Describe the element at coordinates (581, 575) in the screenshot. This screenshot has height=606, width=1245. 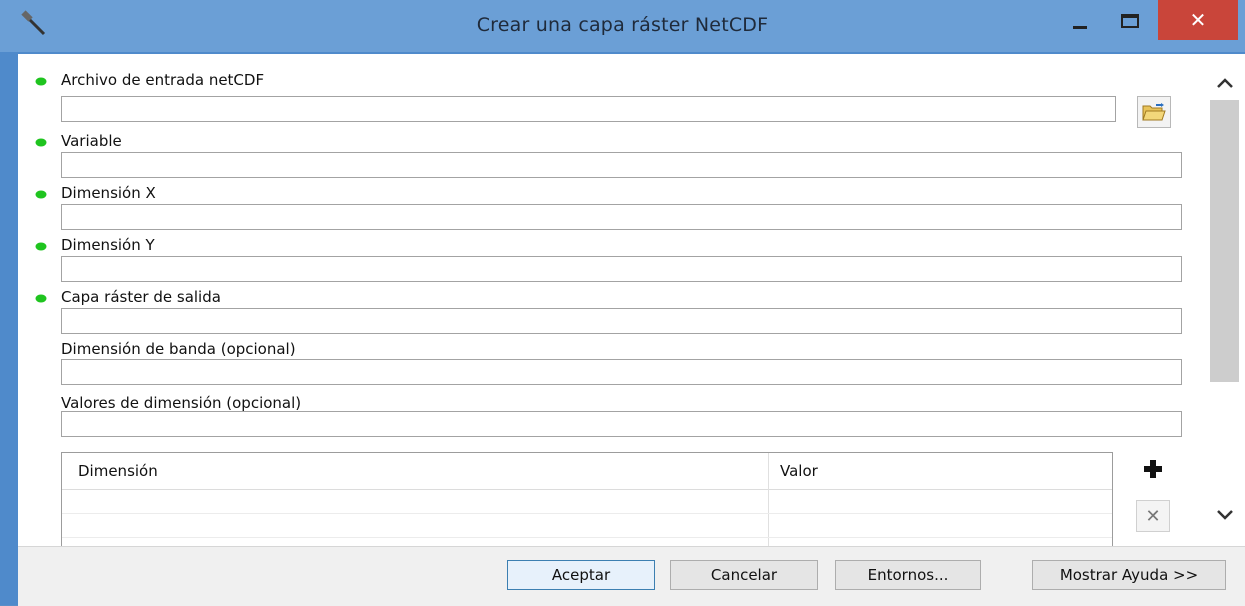
I see `ok-button: Aceptar` at that location.